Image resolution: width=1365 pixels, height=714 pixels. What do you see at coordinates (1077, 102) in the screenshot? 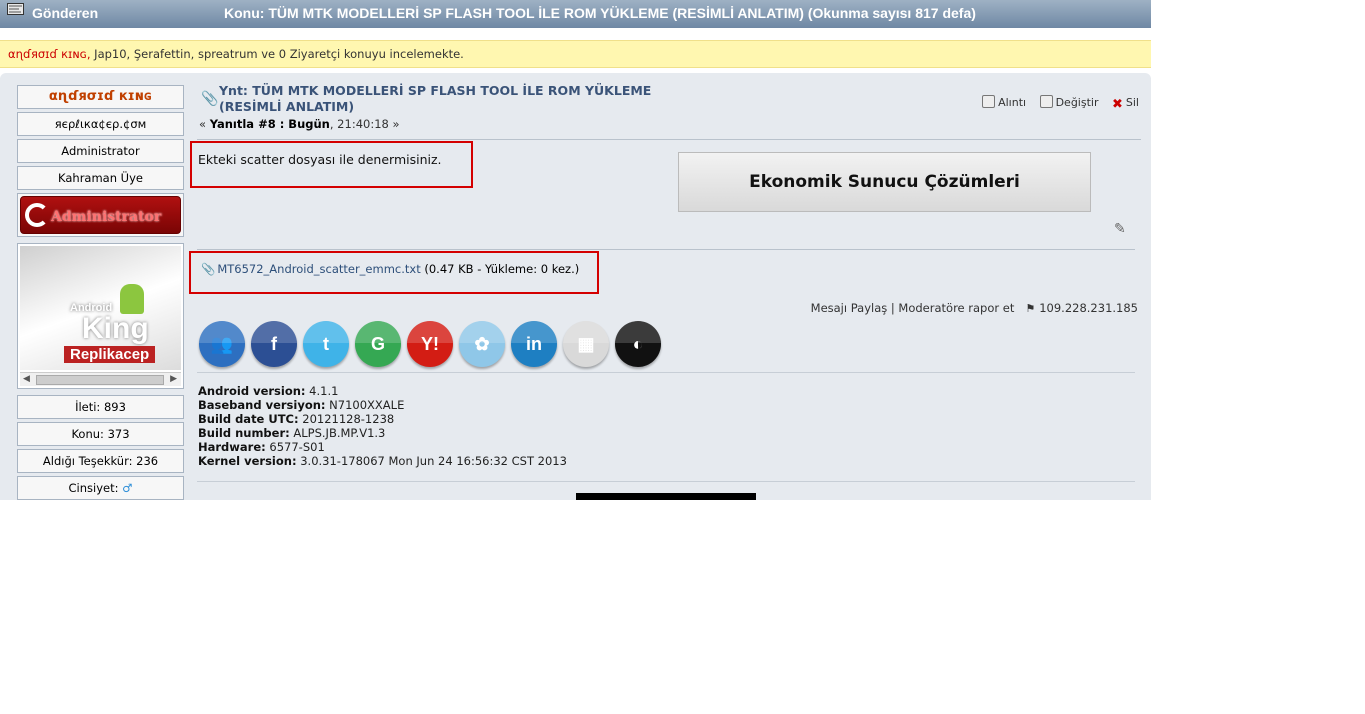
I see `modify-label: Değiştir` at bounding box center [1077, 102].